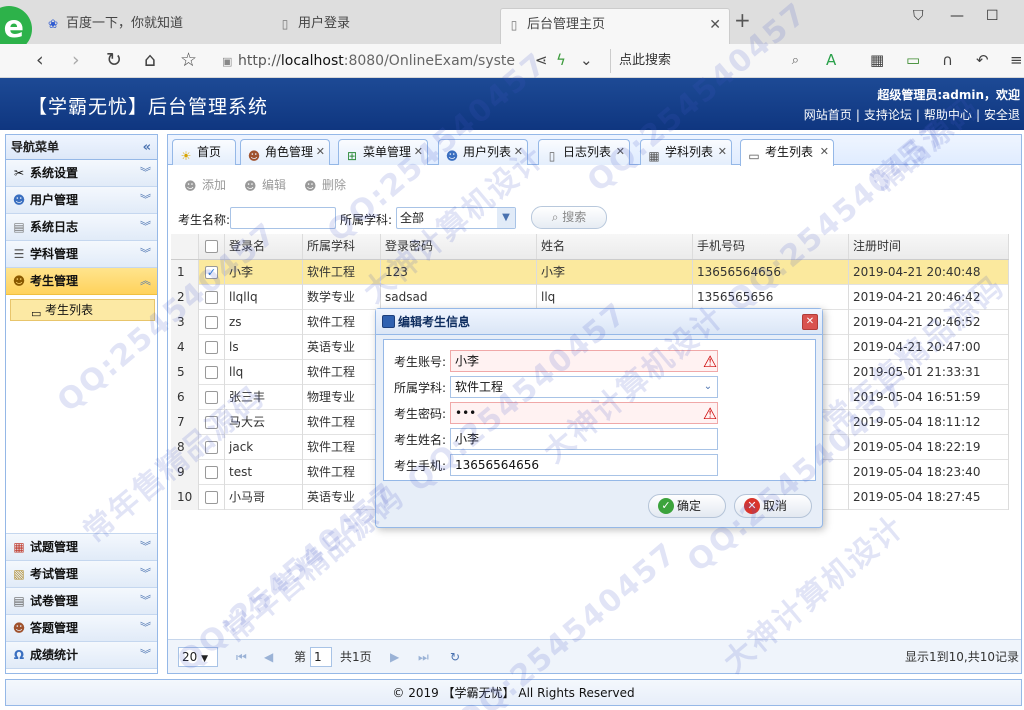 This screenshot has width=1024, height=710. What do you see at coordinates (325, 185) in the screenshot?
I see `delete-button: ☻ 删除` at bounding box center [325, 185].